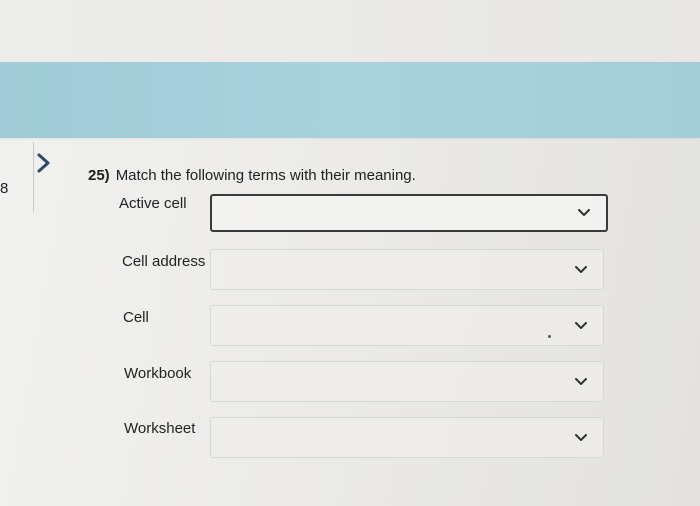 This screenshot has height=506, width=700. What do you see at coordinates (160, 428) in the screenshot?
I see `row-label-worksheet: Worksheet` at bounding box center [160, 428].